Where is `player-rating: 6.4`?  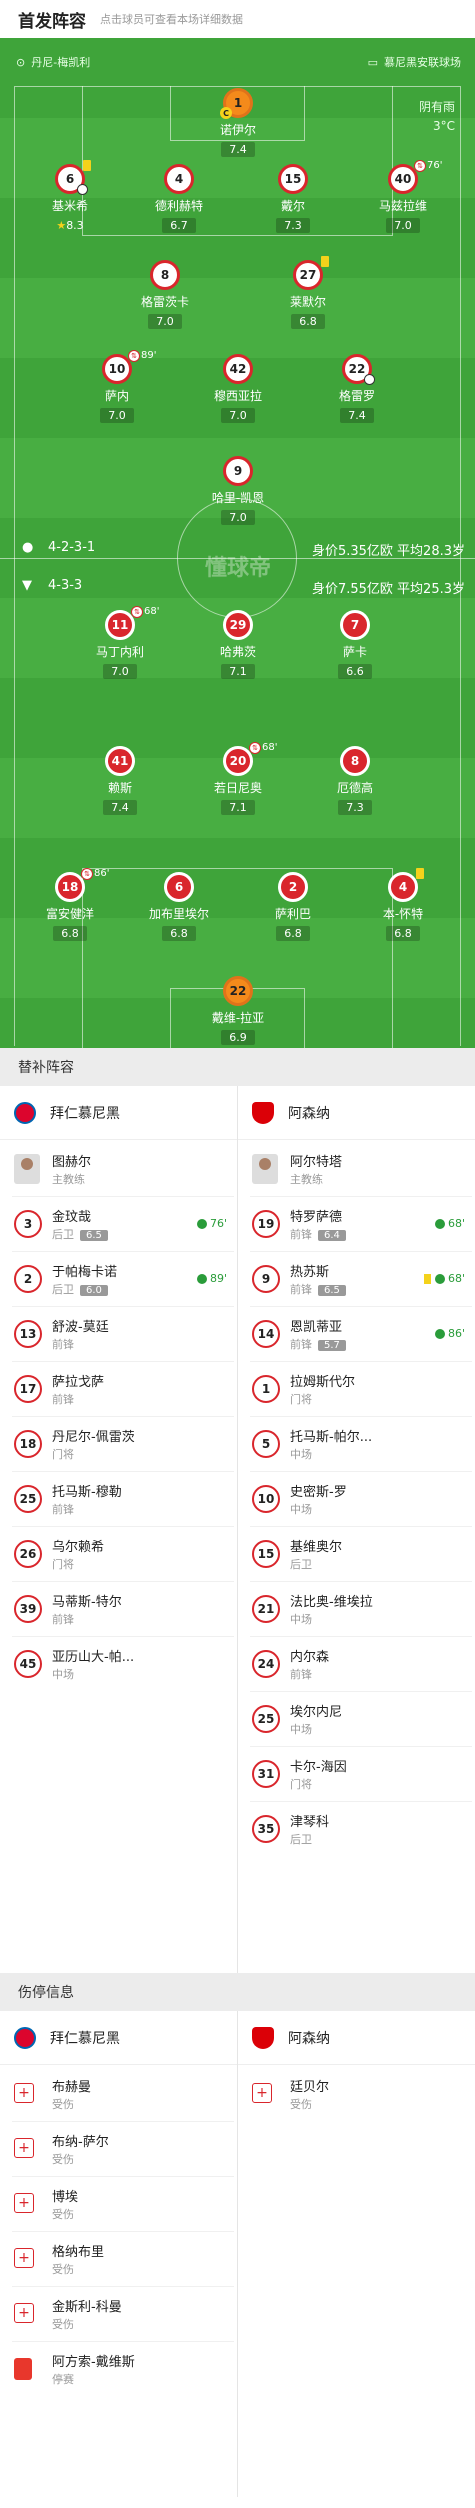 player-rating: 6.4 is located at coordinates (332, 1235).